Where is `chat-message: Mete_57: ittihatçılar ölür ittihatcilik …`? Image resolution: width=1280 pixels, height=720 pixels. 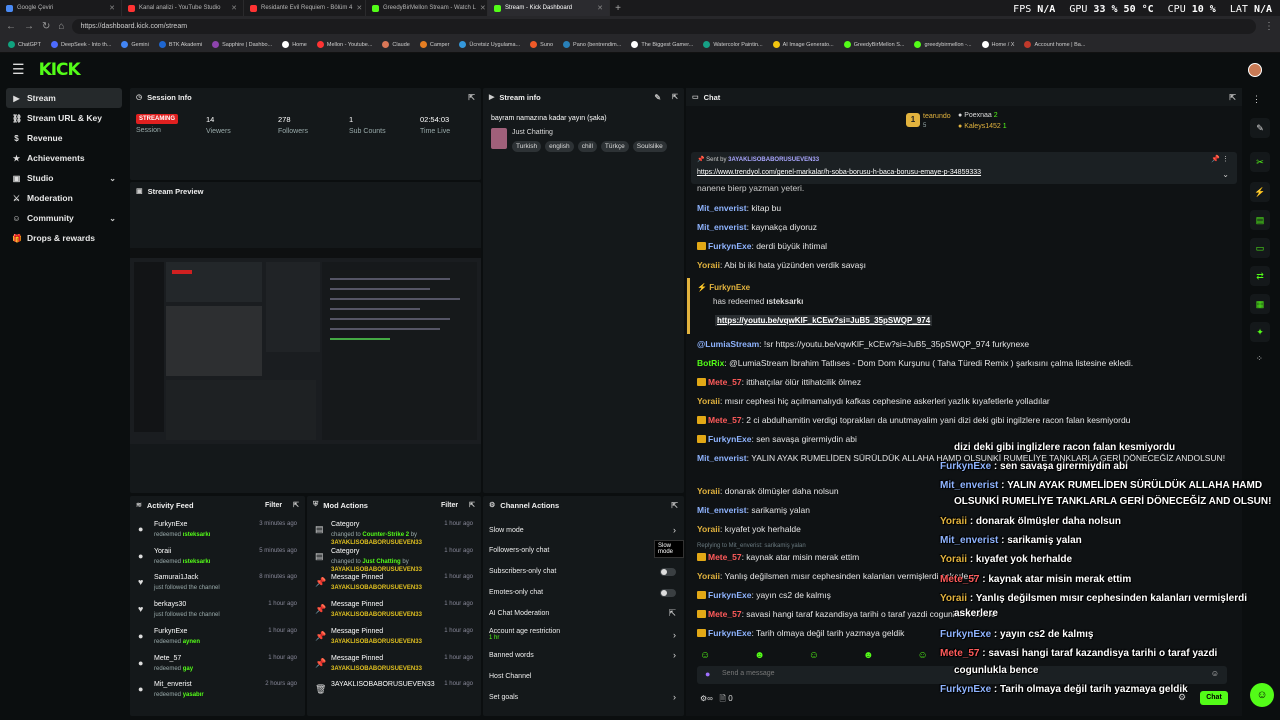
chat-message: Mete_57: ittihatçılar ölür ittihatcilik … is located at coordinates (962, 382).